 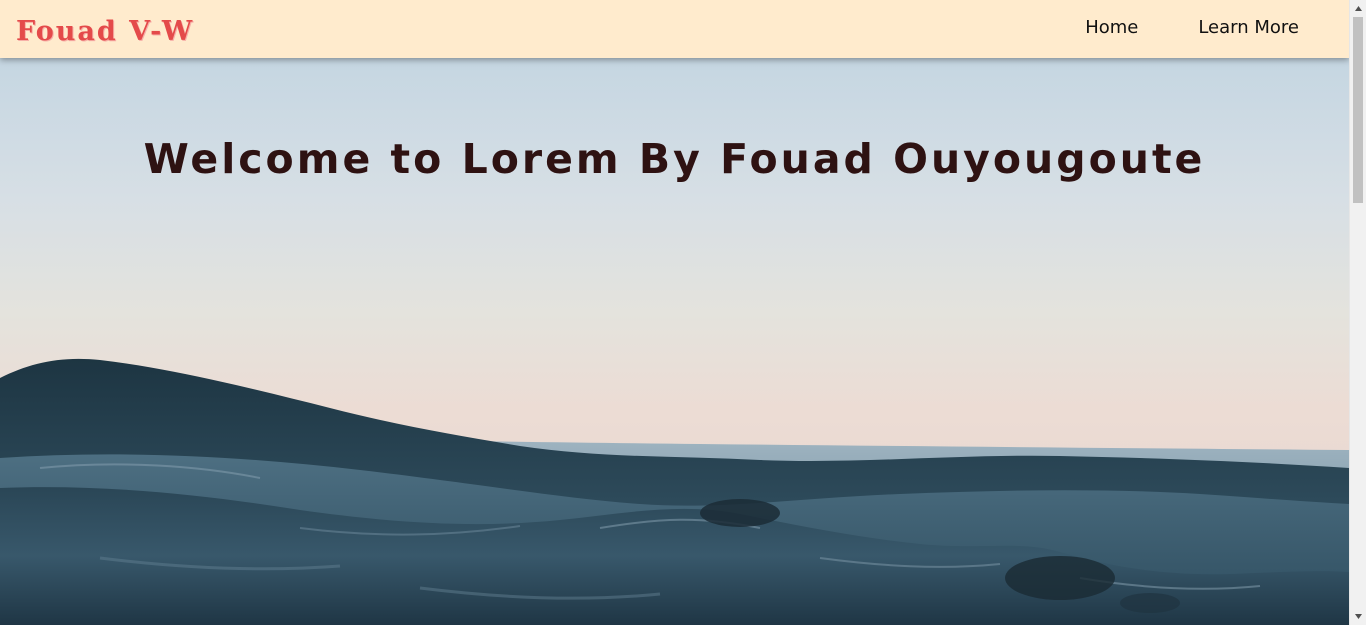 What do you see at coordinates (1358, 616) in the screenshot?
I see `scroll-down-icon` at bounding box center [1358, 616].